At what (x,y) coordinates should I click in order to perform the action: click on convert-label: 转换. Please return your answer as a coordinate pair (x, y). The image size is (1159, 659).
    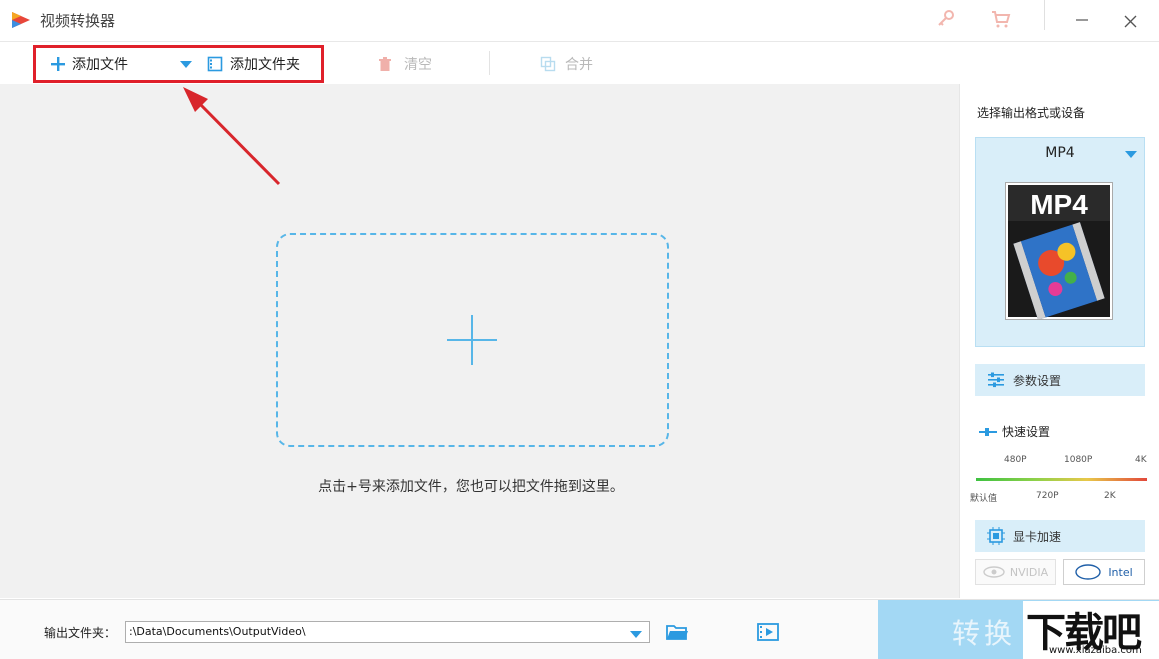
    Looking at the image, I should click on (984, 633).